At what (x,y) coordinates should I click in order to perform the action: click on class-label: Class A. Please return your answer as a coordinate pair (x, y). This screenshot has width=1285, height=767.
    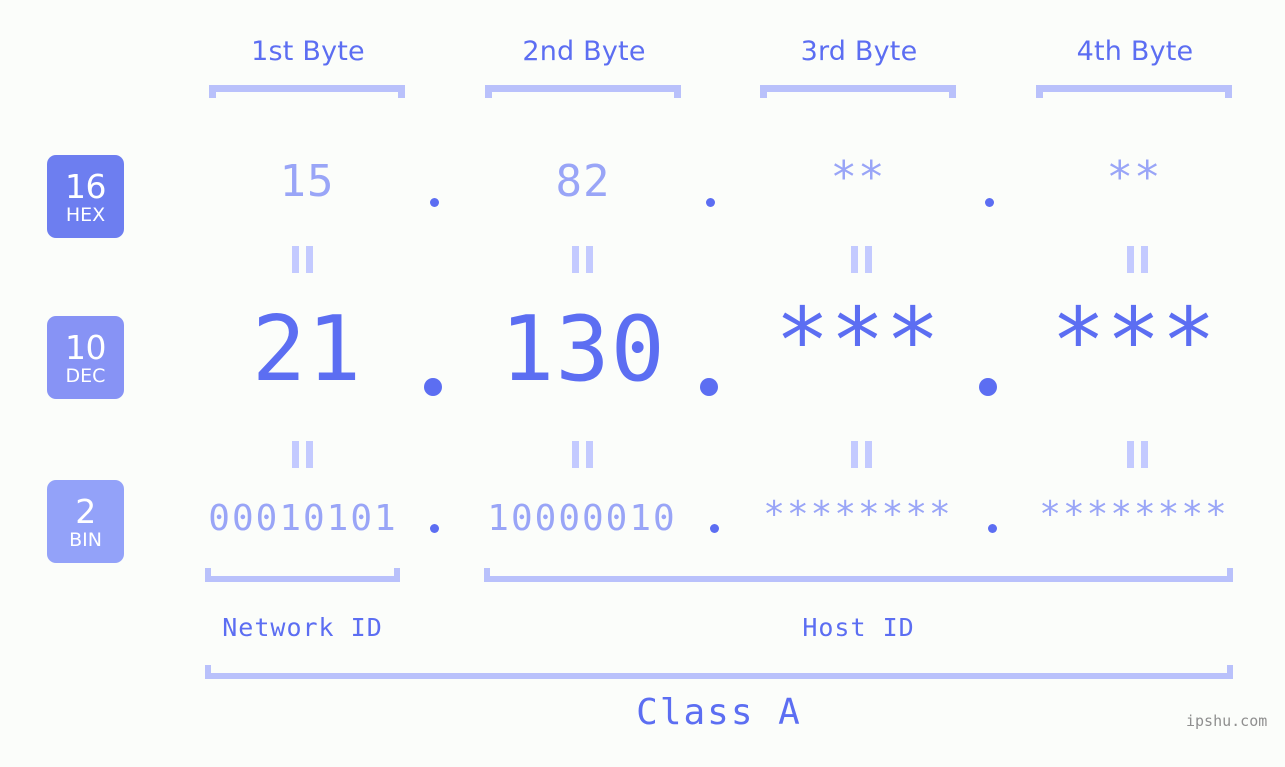
    Looking at the image, I should click on (719, 712).